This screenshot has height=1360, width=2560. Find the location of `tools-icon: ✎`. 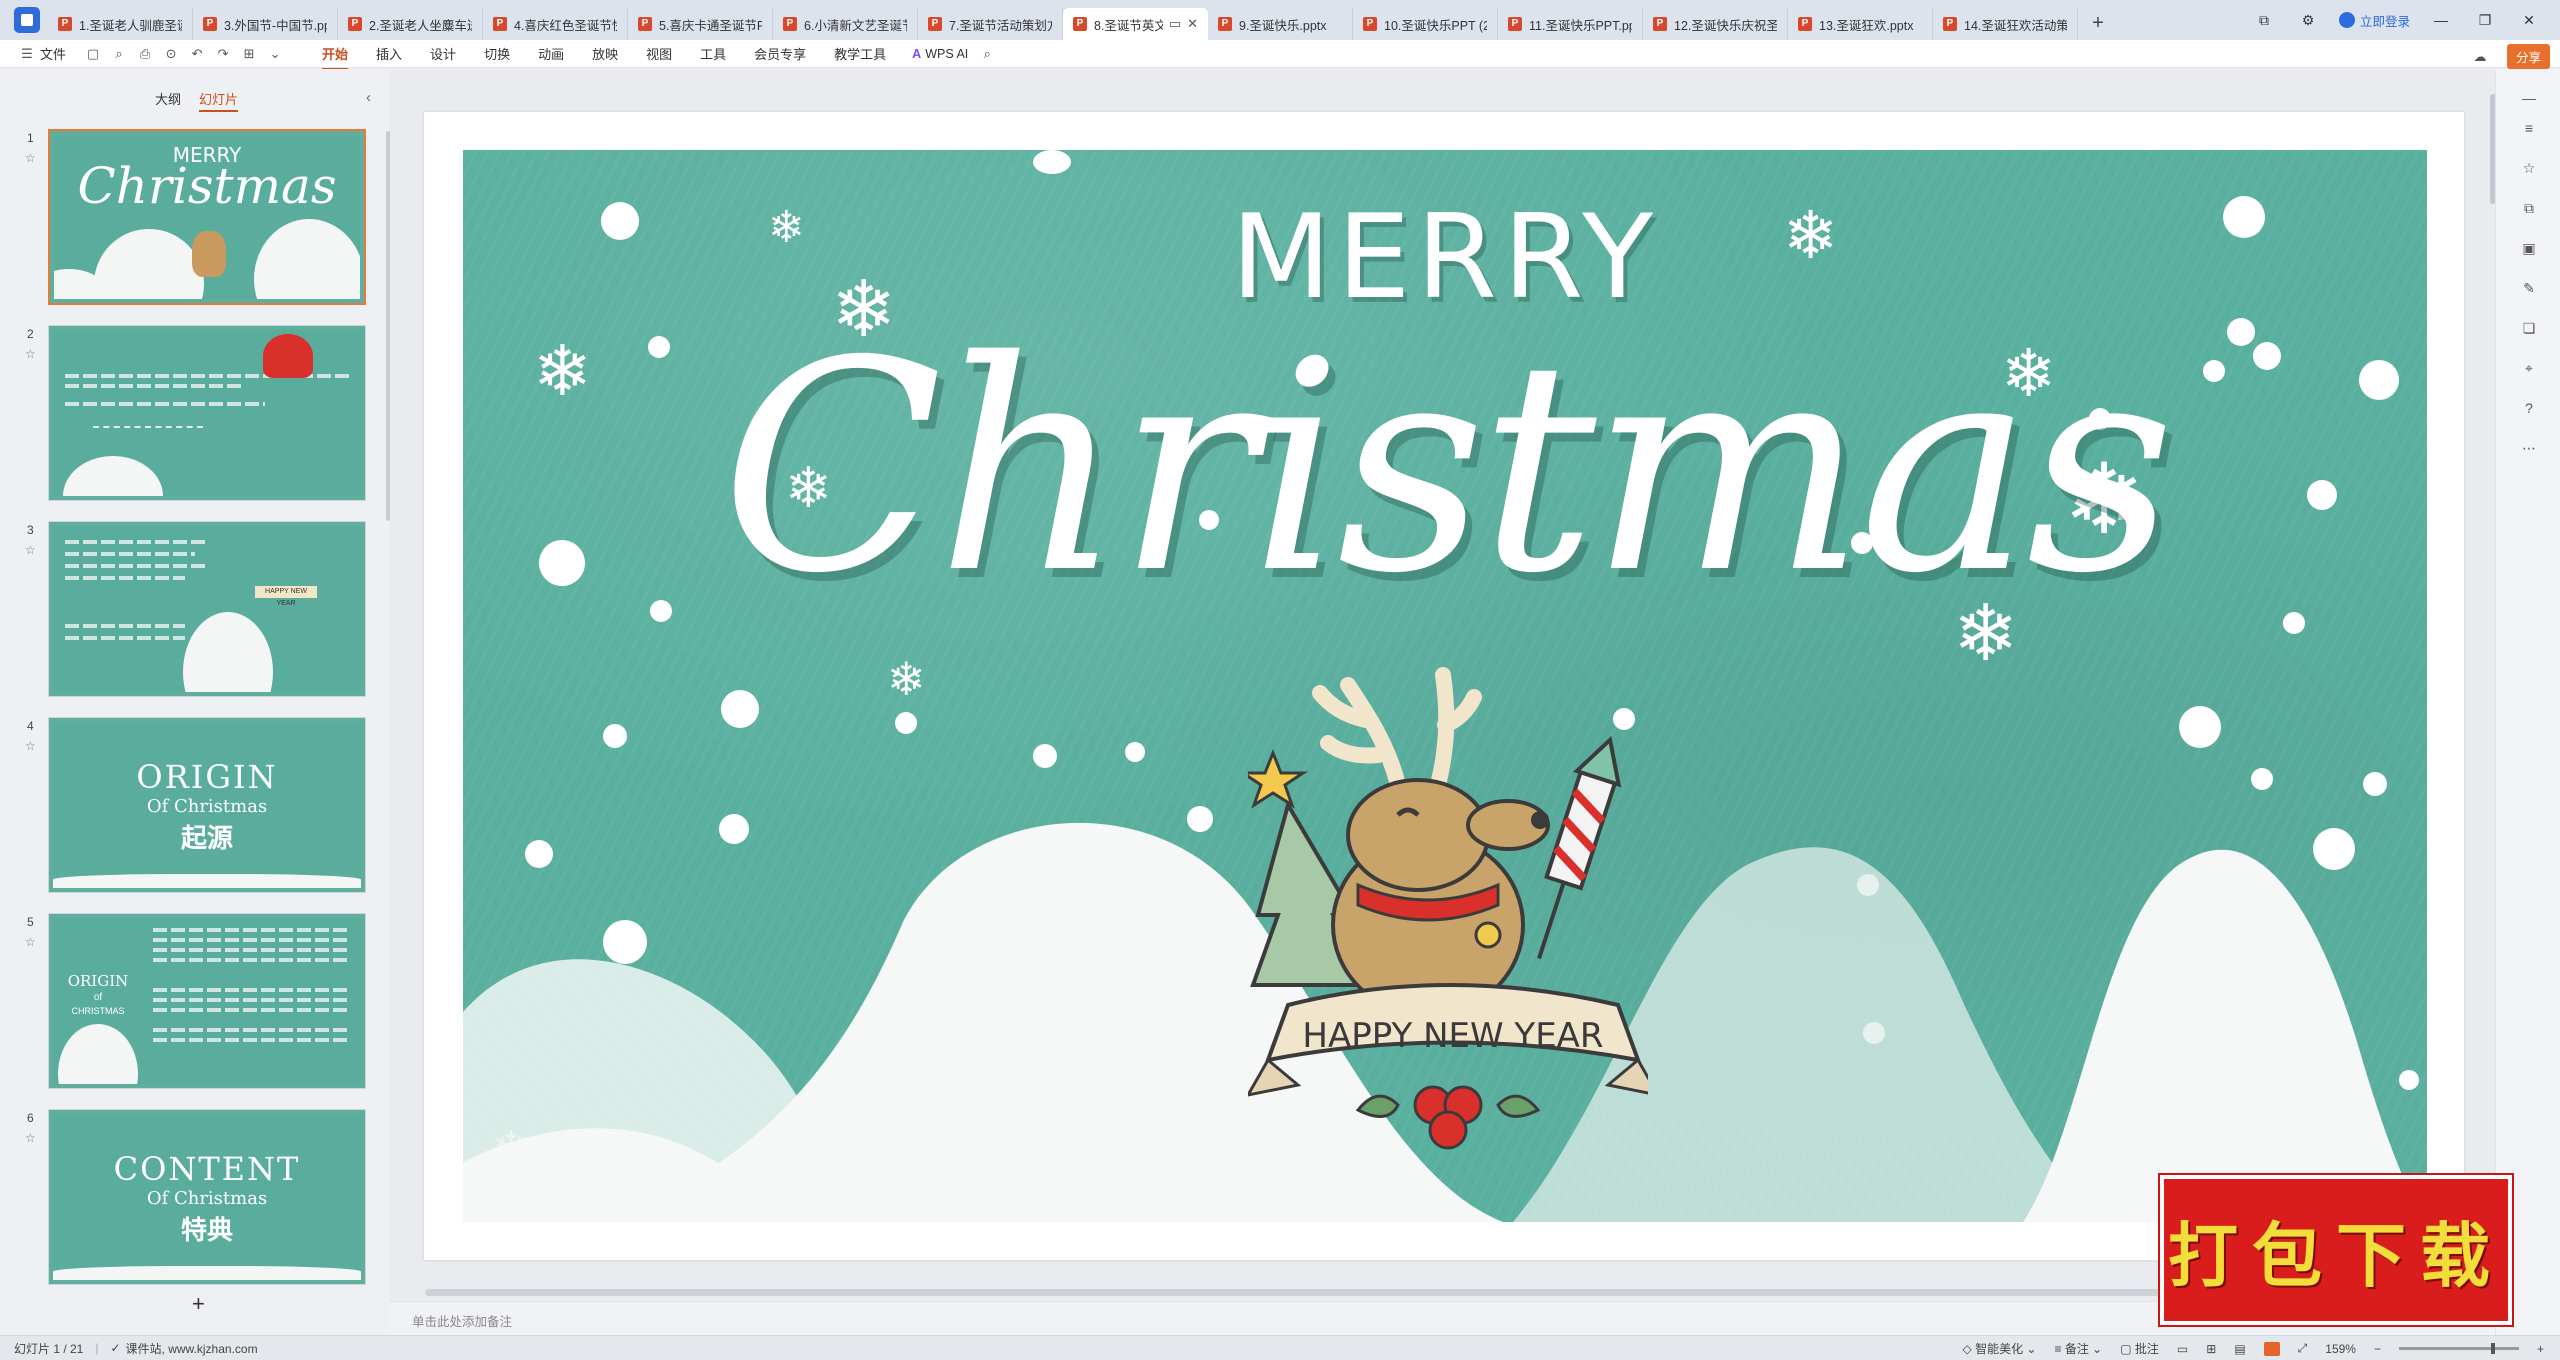

tools-icon: ✎ is located at coordinates (2529, 288).